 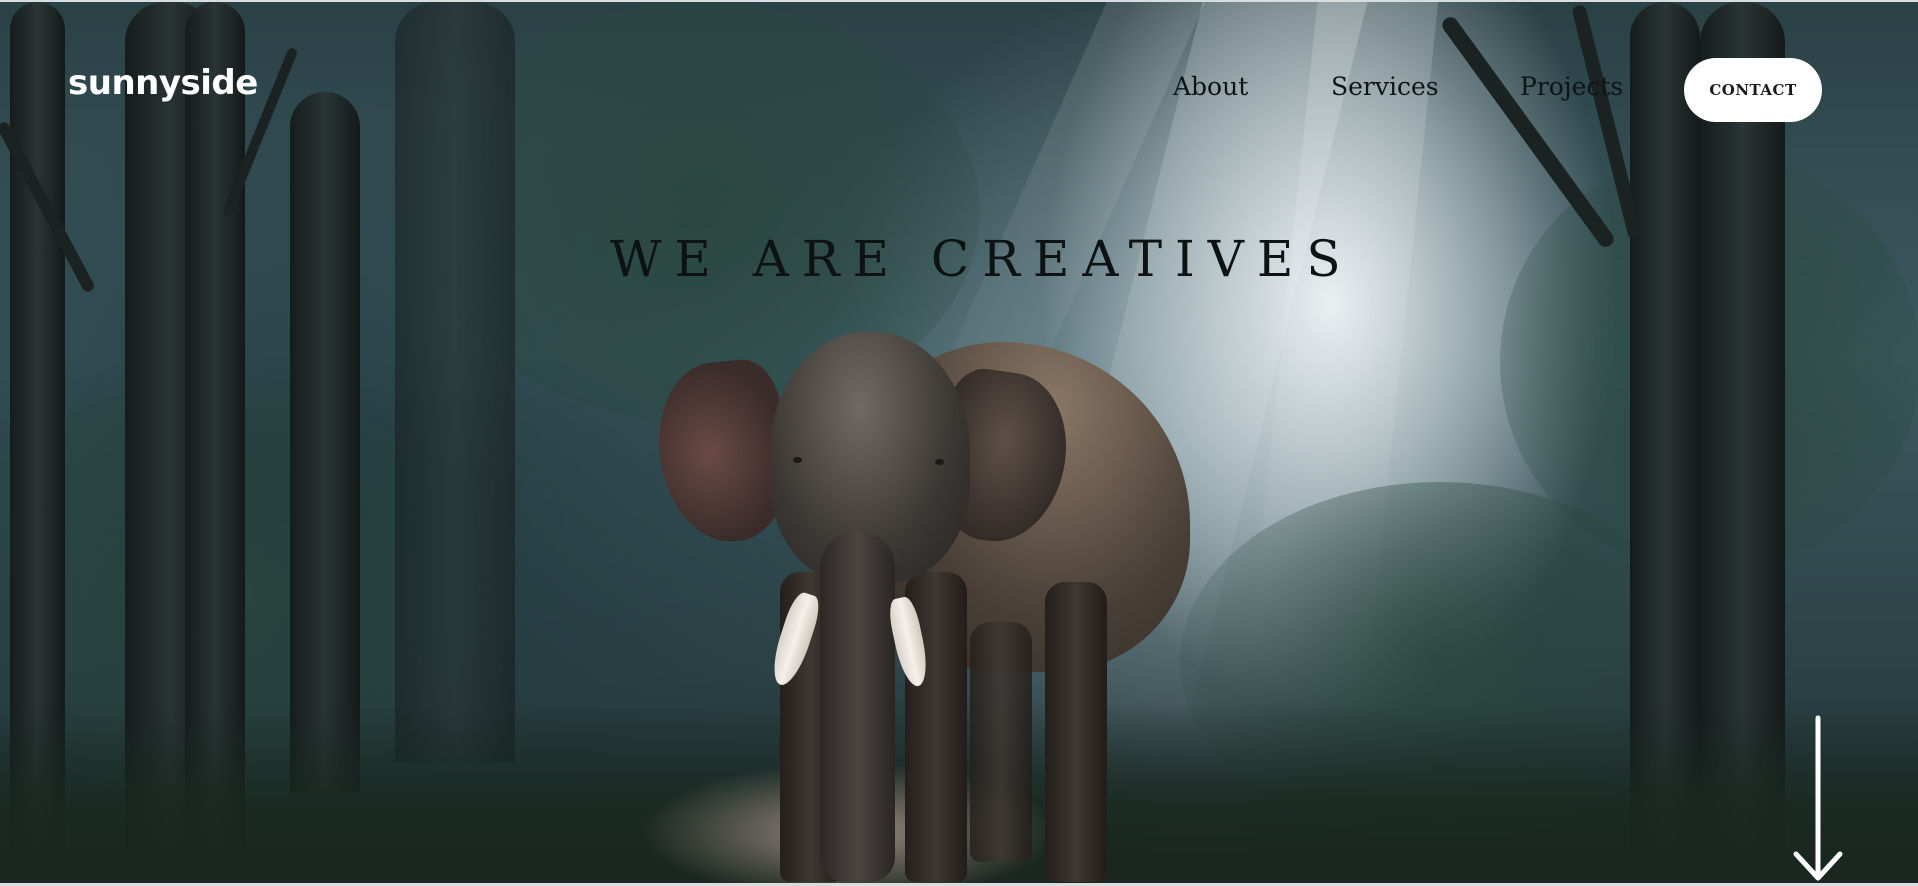 I want to click on hero-headline: WE ARE CREATIVES, so click(x=982, y=259).